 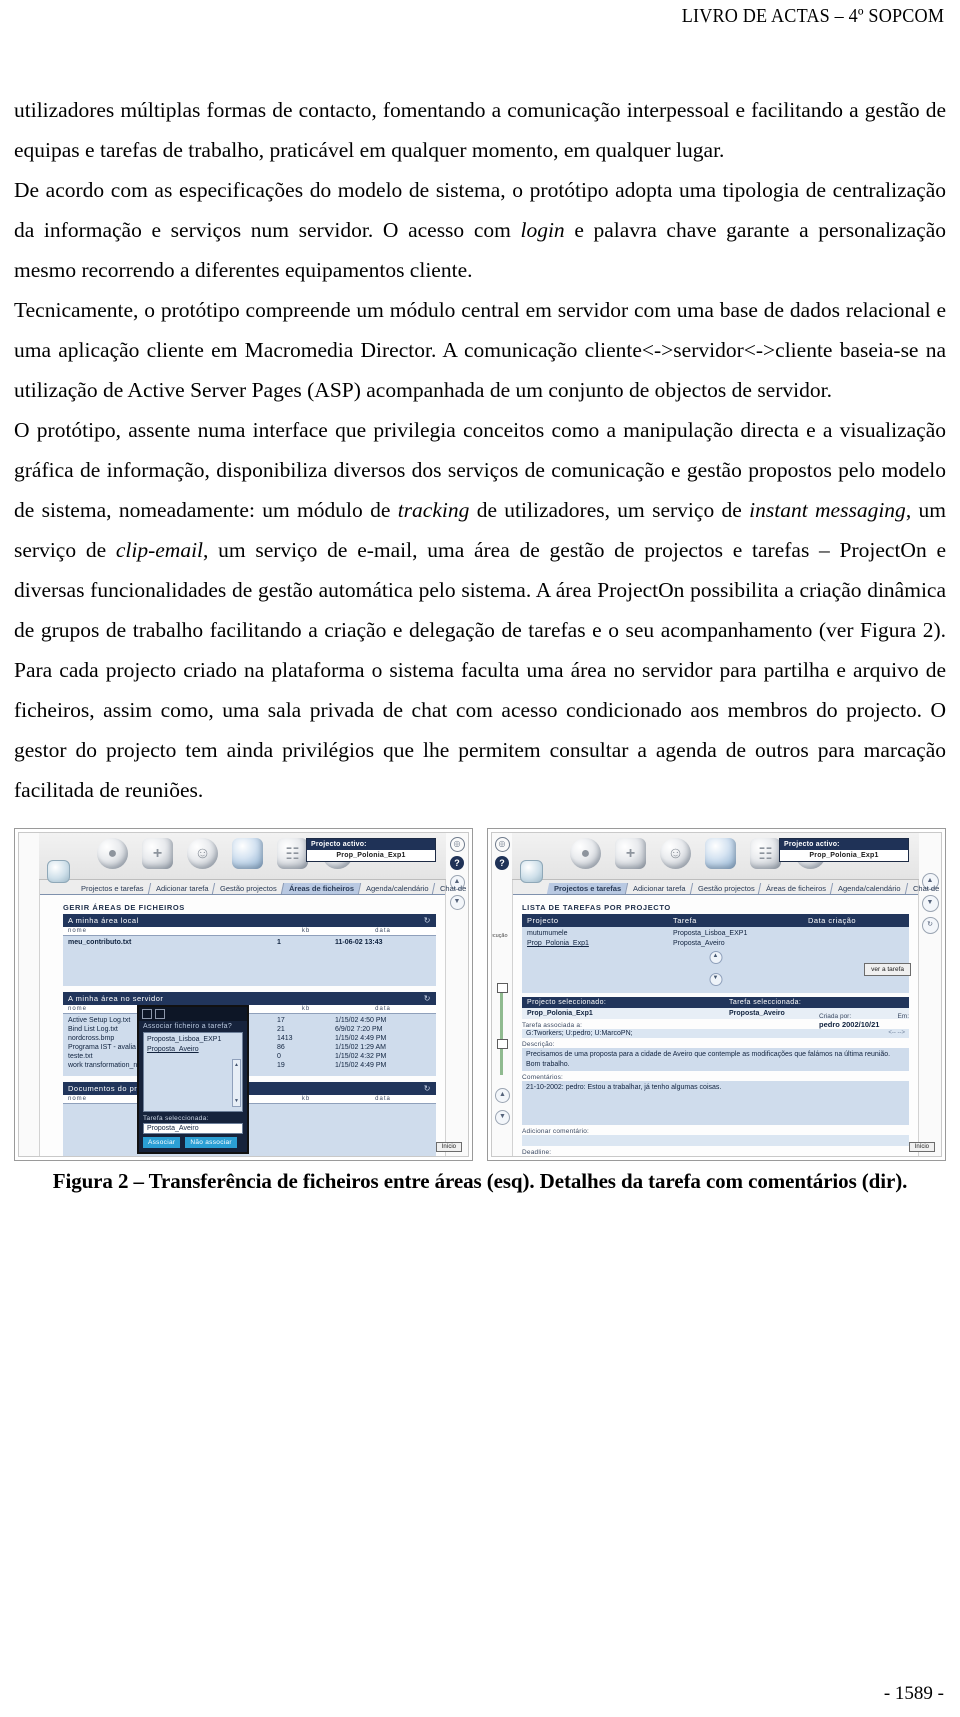 What do you see at coordinates (211, 1142) in the screenshot?
I see `do-not-associate-button: Não associar` at bounding box center [211, 1142].